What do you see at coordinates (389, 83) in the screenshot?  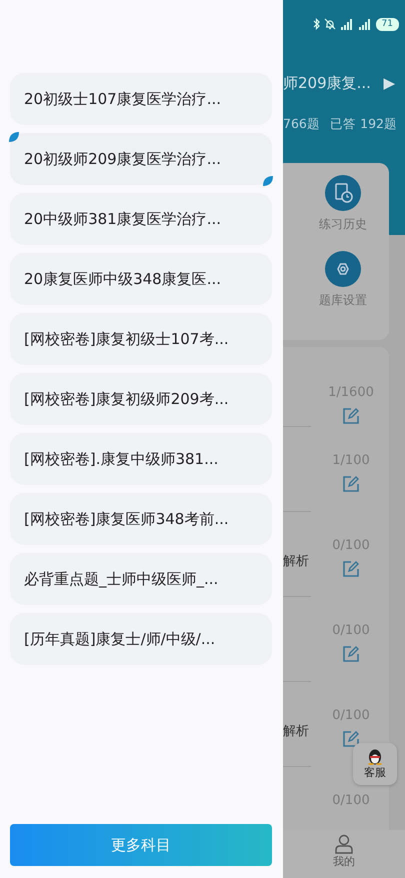 I see `arrow-icon: ▶` at bounding box center [389, 83].